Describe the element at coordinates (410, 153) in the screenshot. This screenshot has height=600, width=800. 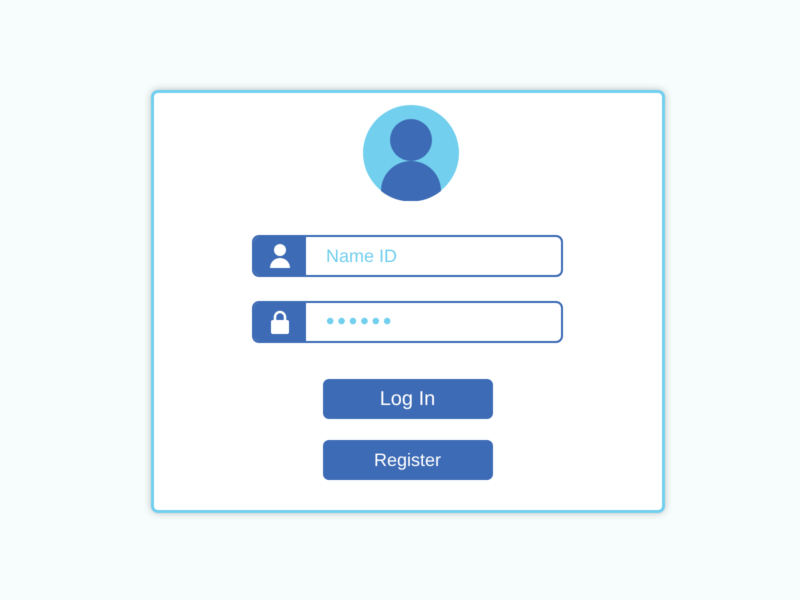
I see `avatar-icon` at that location.